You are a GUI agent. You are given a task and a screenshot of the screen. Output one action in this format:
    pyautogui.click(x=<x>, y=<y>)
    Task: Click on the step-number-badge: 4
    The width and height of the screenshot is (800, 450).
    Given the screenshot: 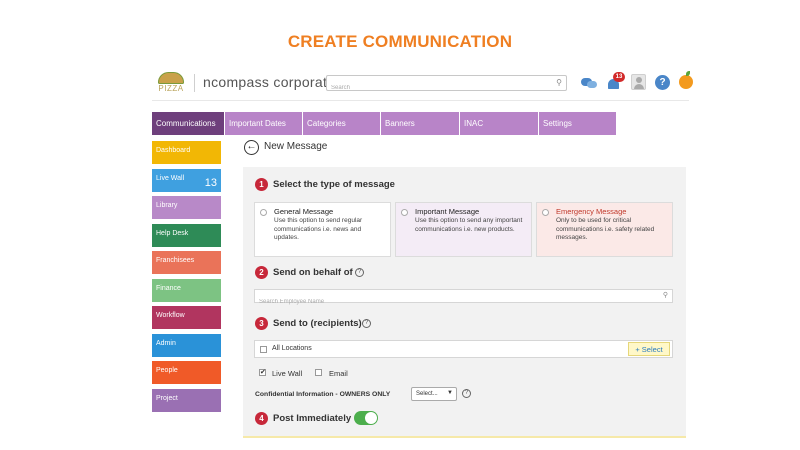 What is the action you would take?
    pyautogui.click(x=261, y=418)
    